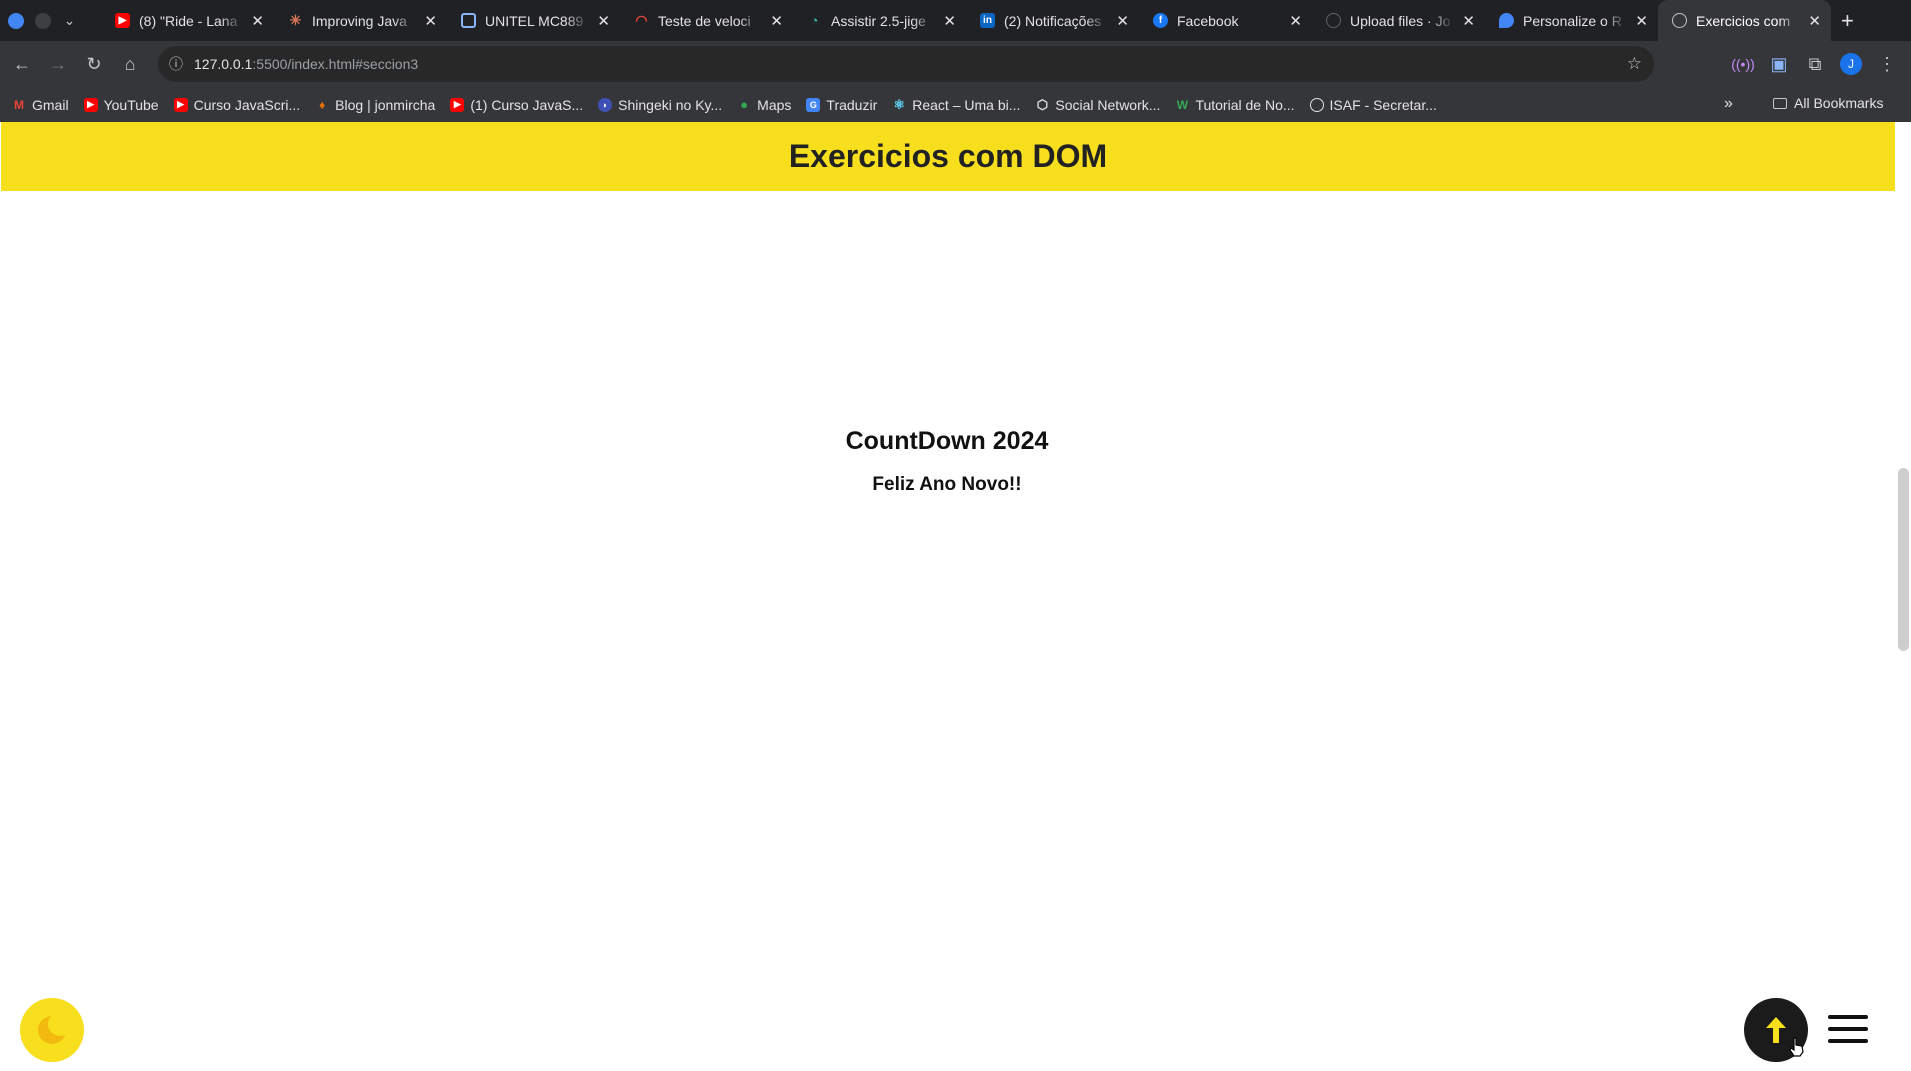 The image size is (1911, 1071). I want to click on countdown-section: CountDown 2024 Feliz Ano Novo!!, so click(947, 461).